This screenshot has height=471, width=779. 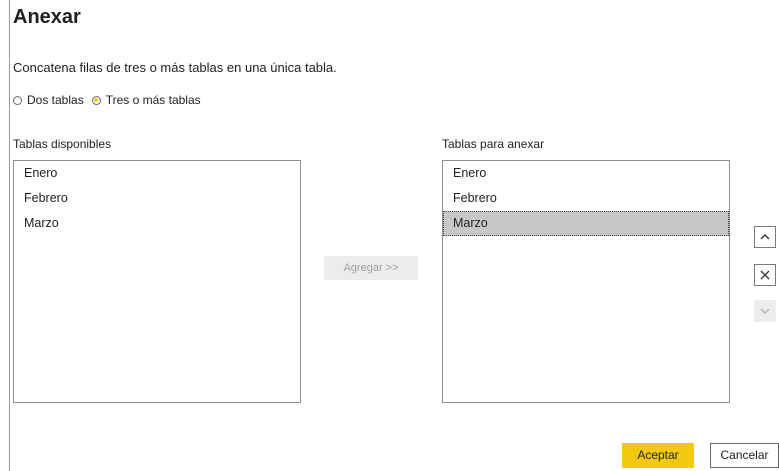 I want to click on radio-circle-checked, so click(x=96, y=100).